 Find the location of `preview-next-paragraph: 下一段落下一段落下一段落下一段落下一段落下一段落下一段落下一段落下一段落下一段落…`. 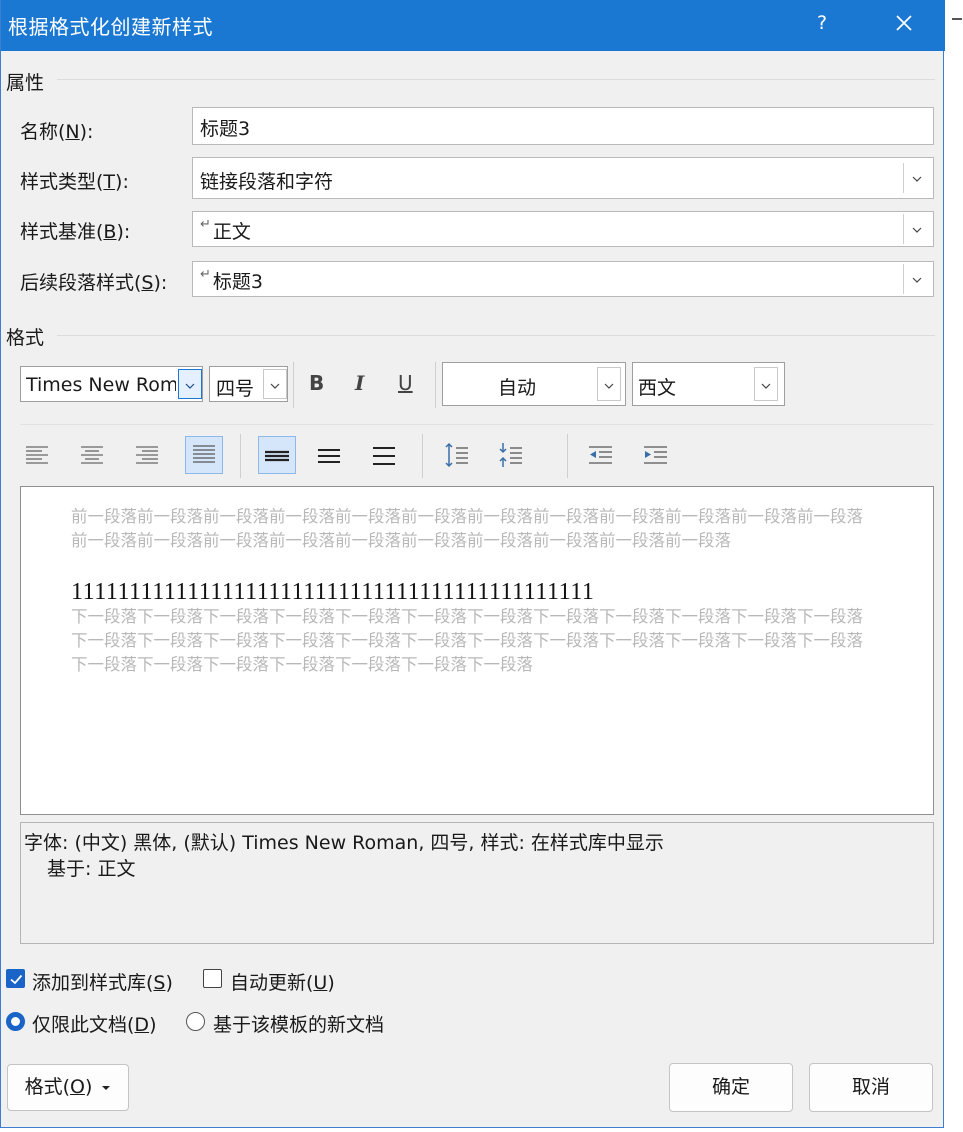

preview-next-paragraph: 下一段落下一段落下一段落下一段落下一段落下一段落下一段落下一段落下一段落下一段落… is located at coordinates (467, 640).